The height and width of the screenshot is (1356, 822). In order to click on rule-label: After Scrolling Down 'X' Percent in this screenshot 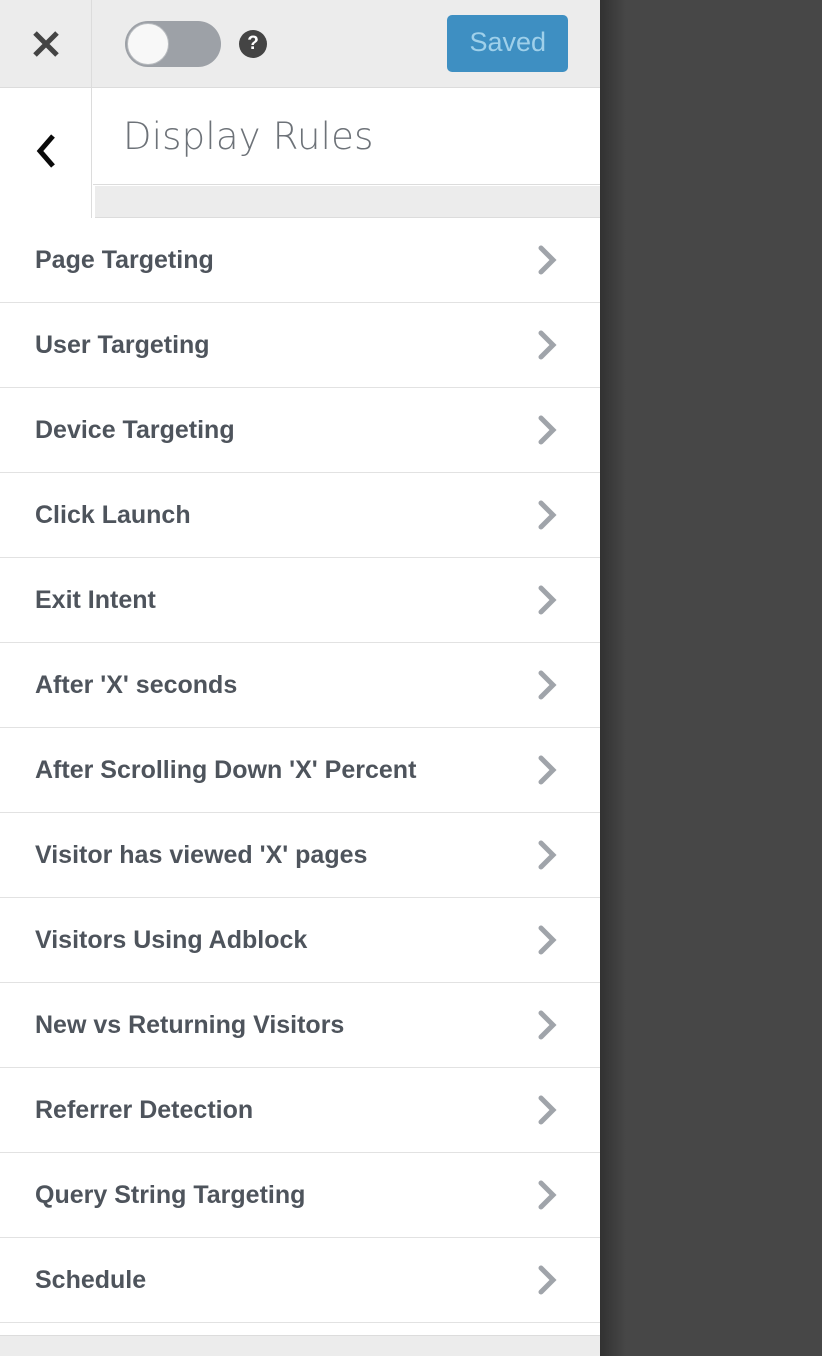, I will do `click(226, 769)`.